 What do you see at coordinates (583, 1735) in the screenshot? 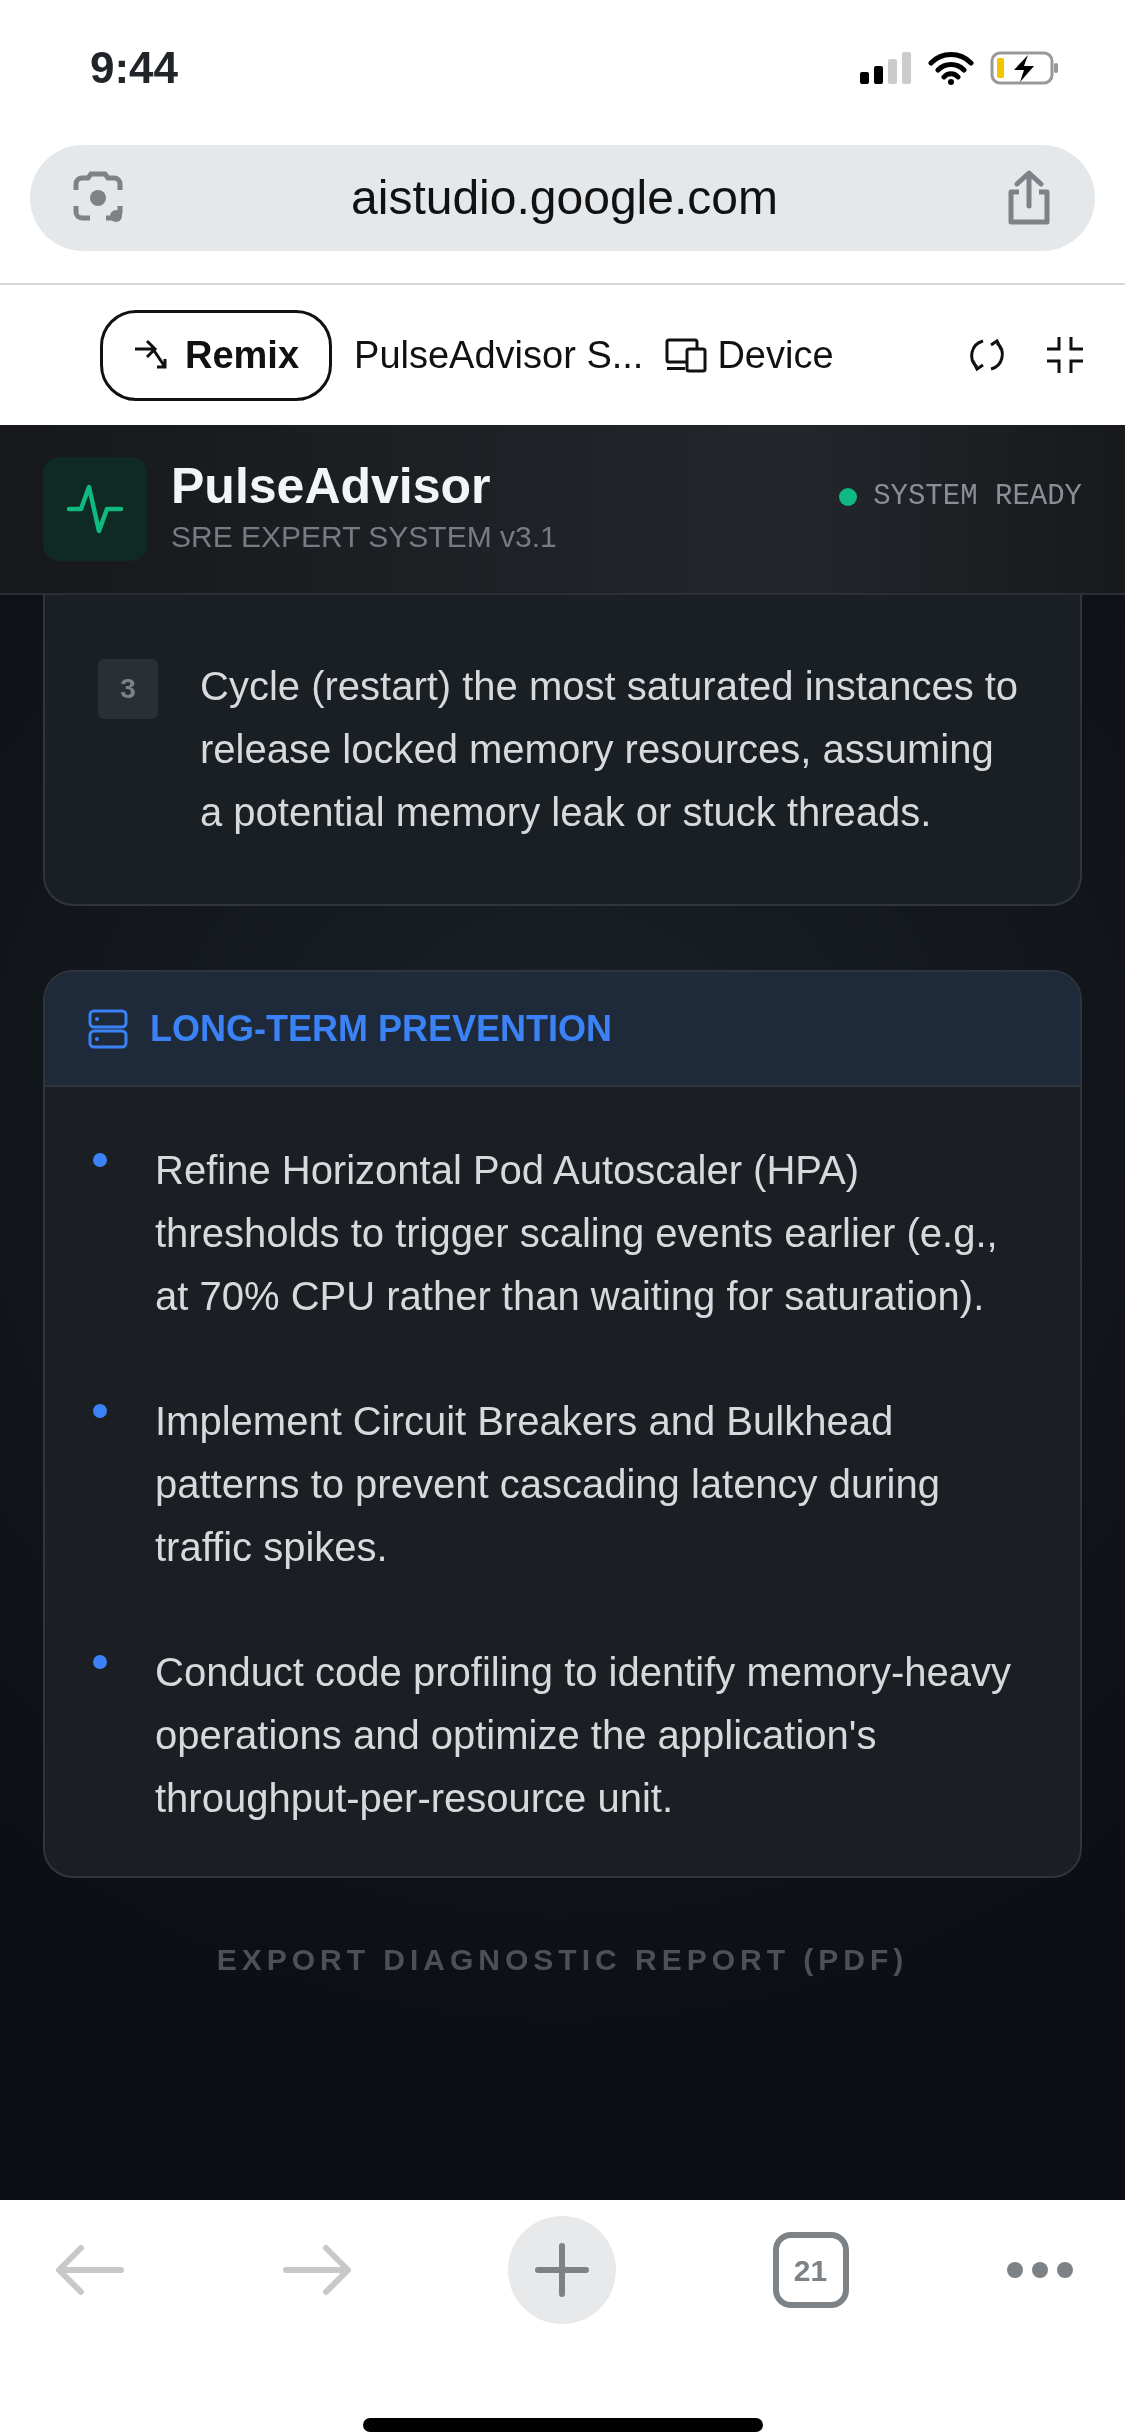
I see `prevention-text: Conduct code profiling to identify memory-heavy operations and optimize the application's throughput-per-resource unit.` at bounding box center [583, 1735].